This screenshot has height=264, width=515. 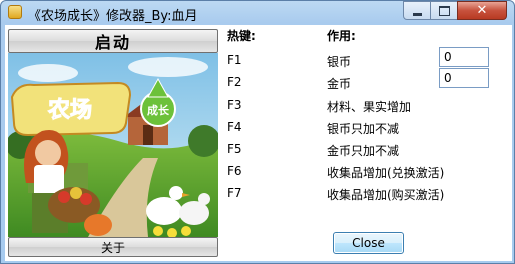 What do you see at coordinates (234, 149) in the screenshot?
I see `hotkey-f5: F5` at bounding box center [234, 149].